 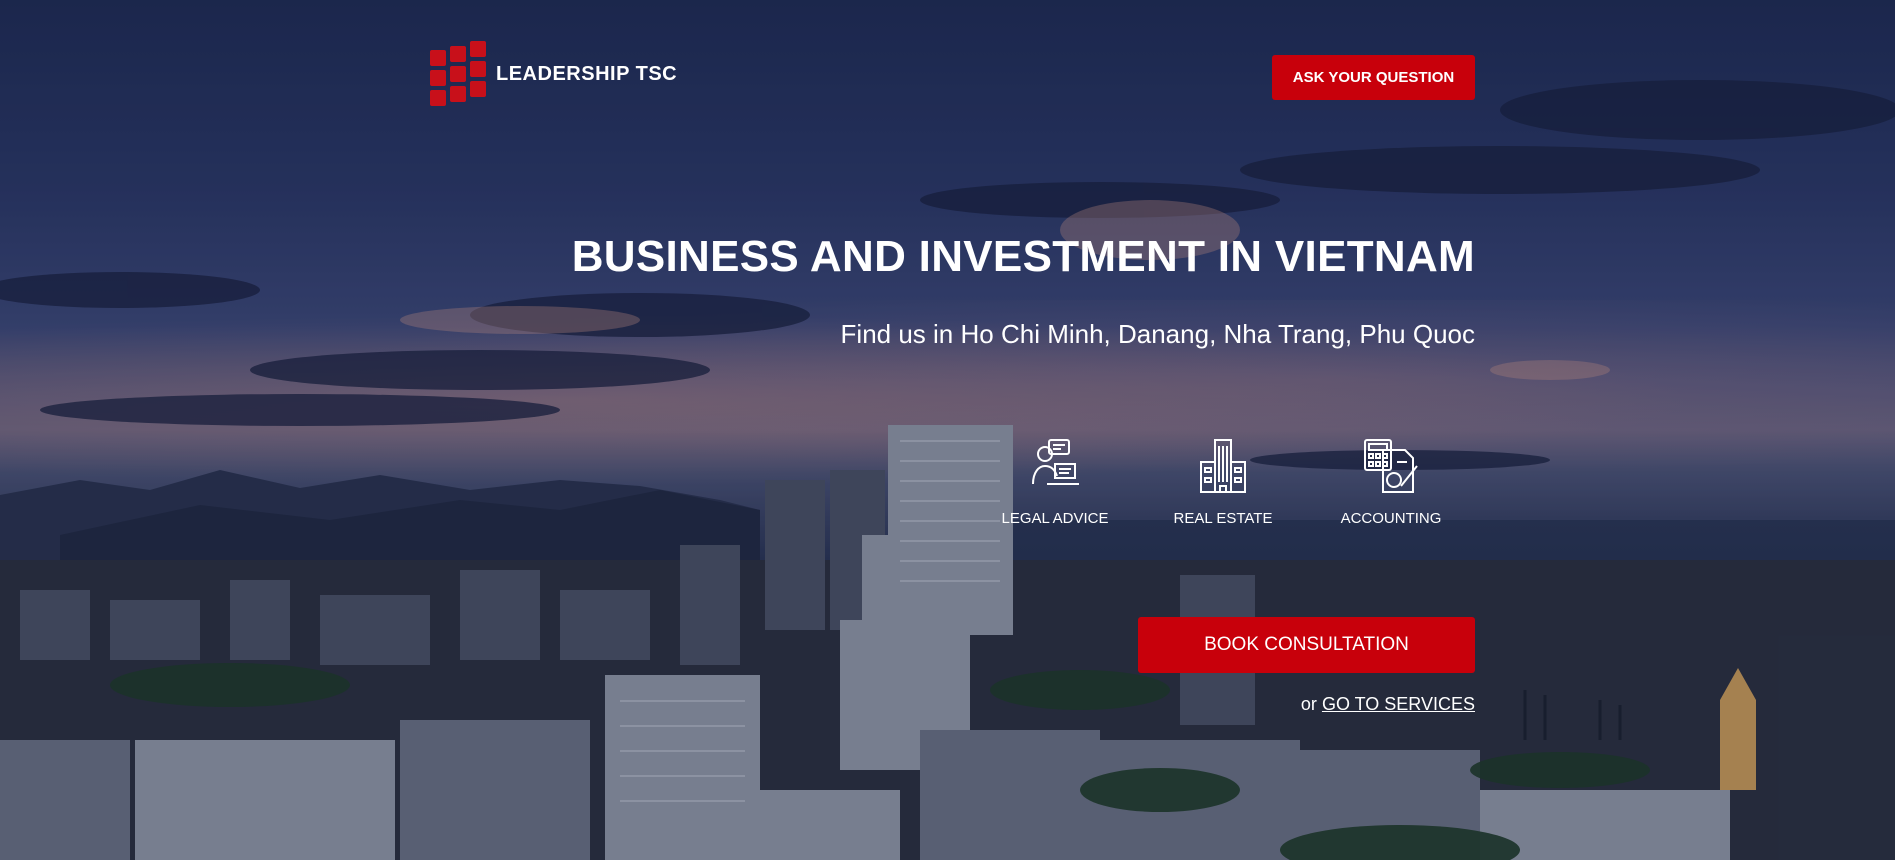 I want to click on service-legal-advice: LEGAL ADVICE, so click(x=1055, y=481).